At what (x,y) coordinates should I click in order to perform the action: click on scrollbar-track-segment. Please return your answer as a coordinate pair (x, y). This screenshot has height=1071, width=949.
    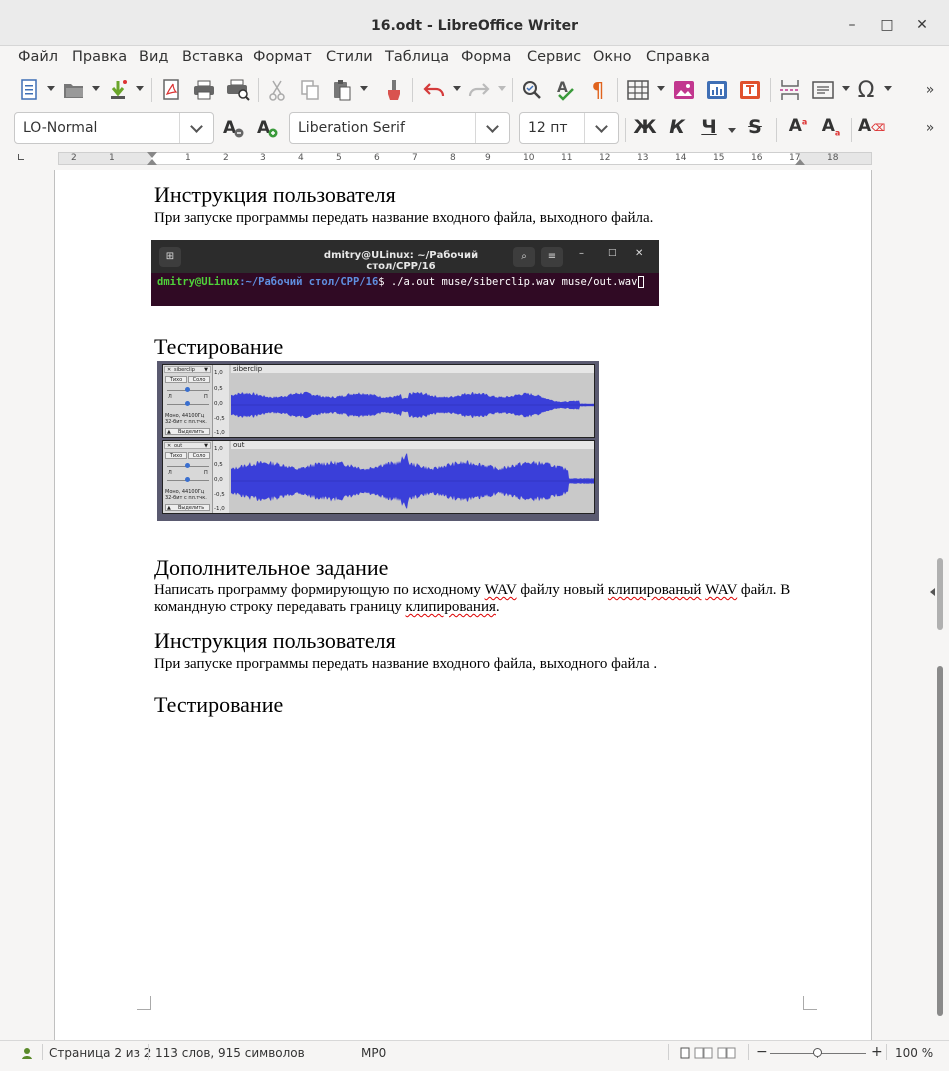
    Looking at the image, I should click on (940, 594).